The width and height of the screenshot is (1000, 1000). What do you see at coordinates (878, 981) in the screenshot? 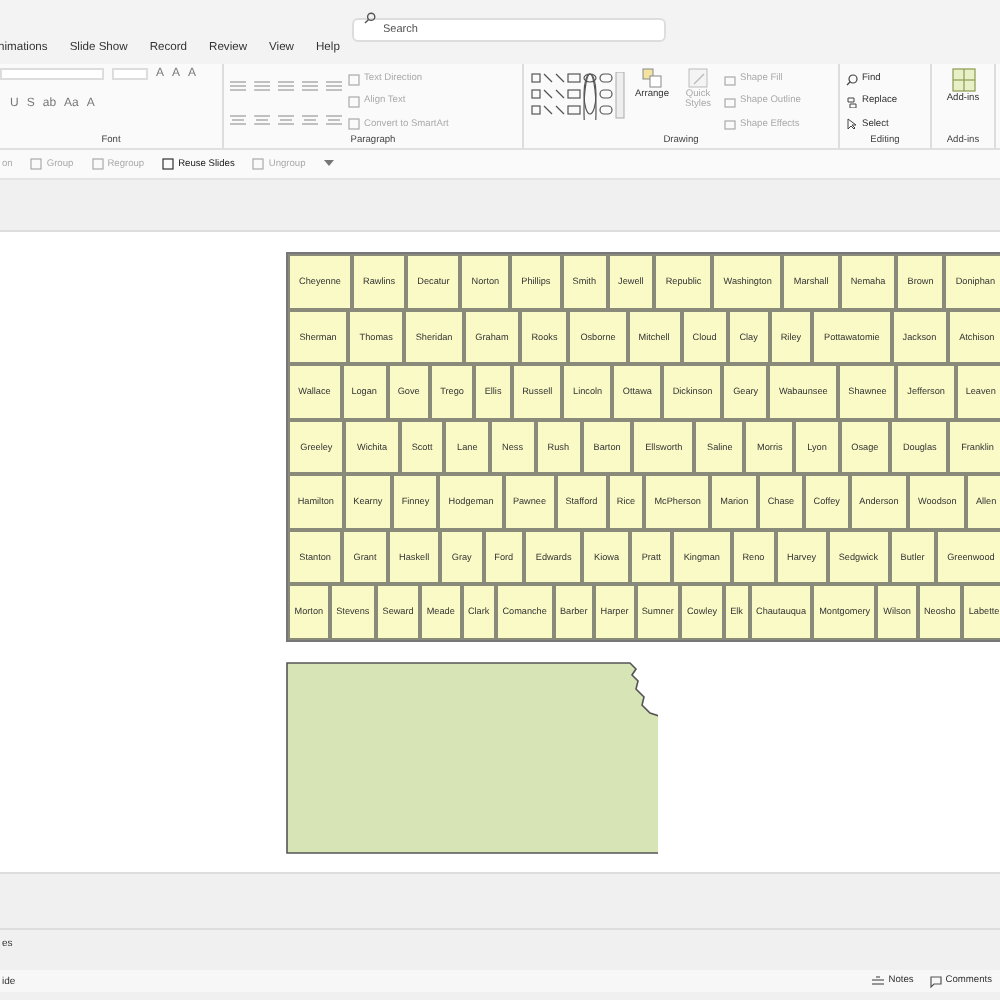
I see `notes-icon` at bounding box center [878, 981].